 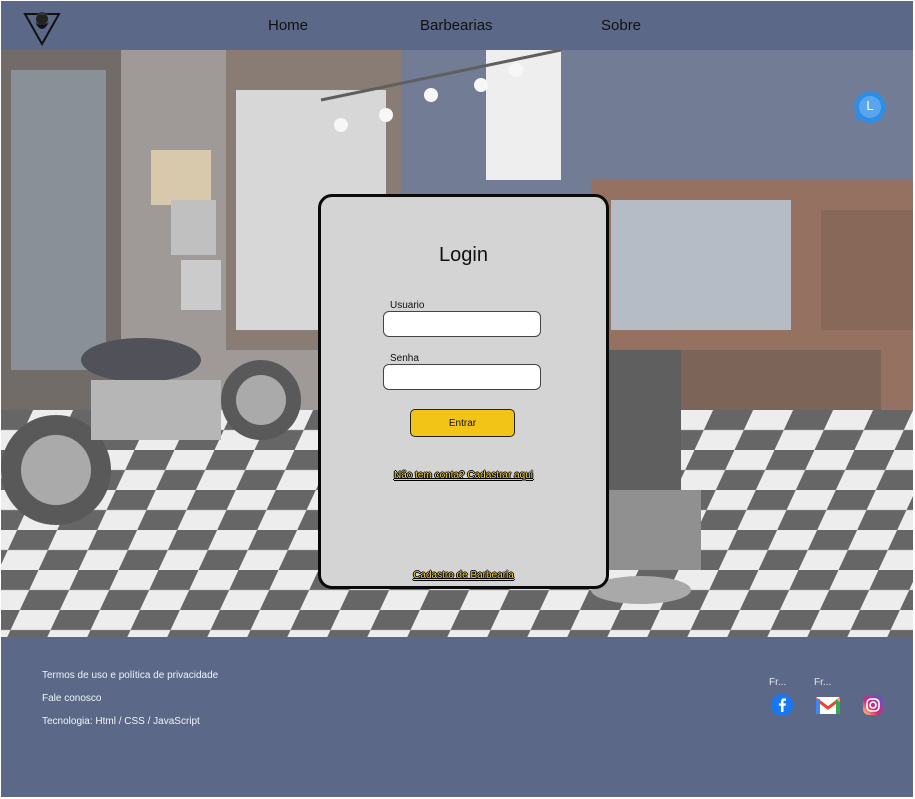 I want to click on user-avatar: L, so click(x=870, y=107).